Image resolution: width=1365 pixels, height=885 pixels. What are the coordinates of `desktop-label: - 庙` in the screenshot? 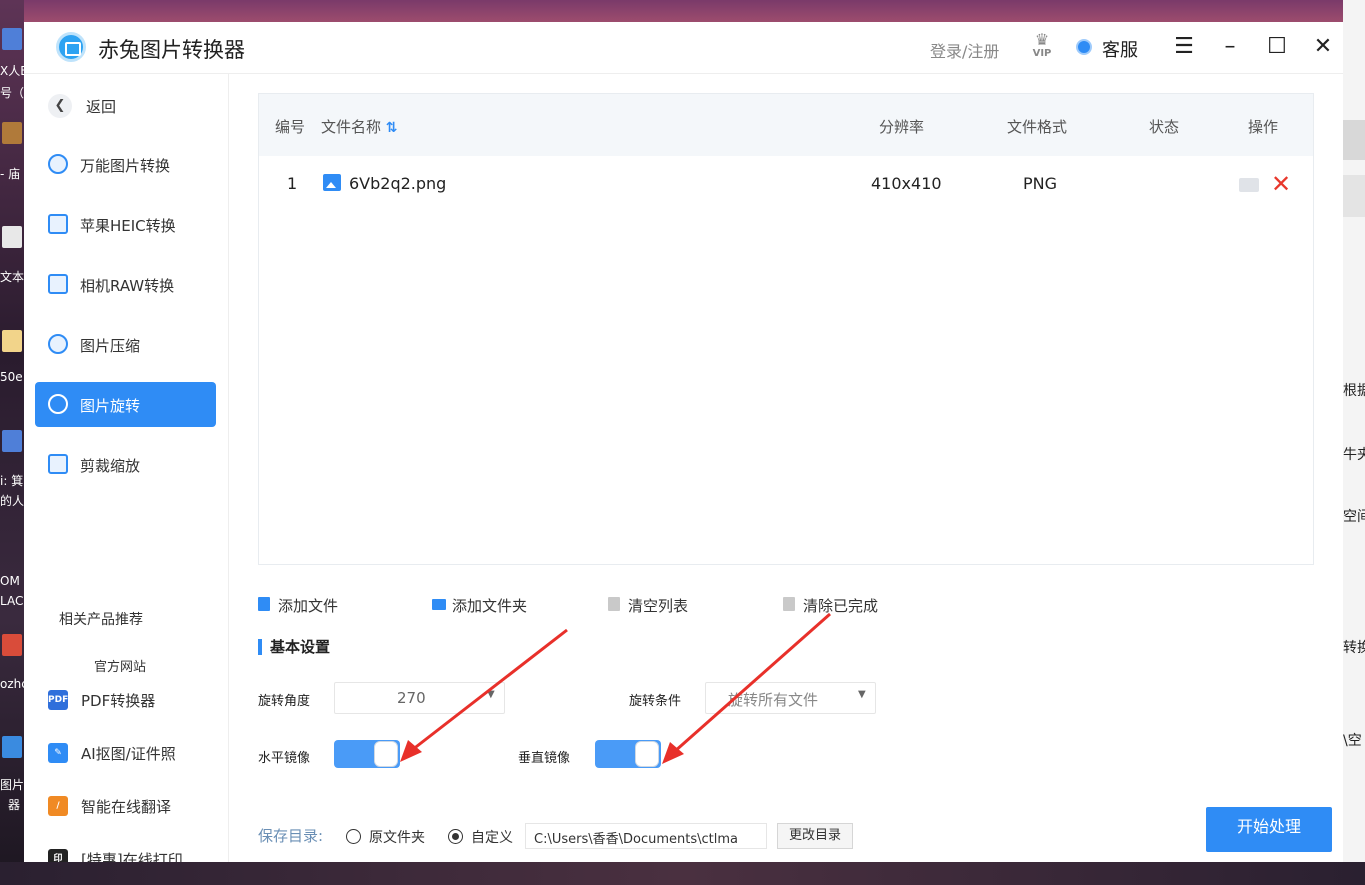 It's located at (10, 174).